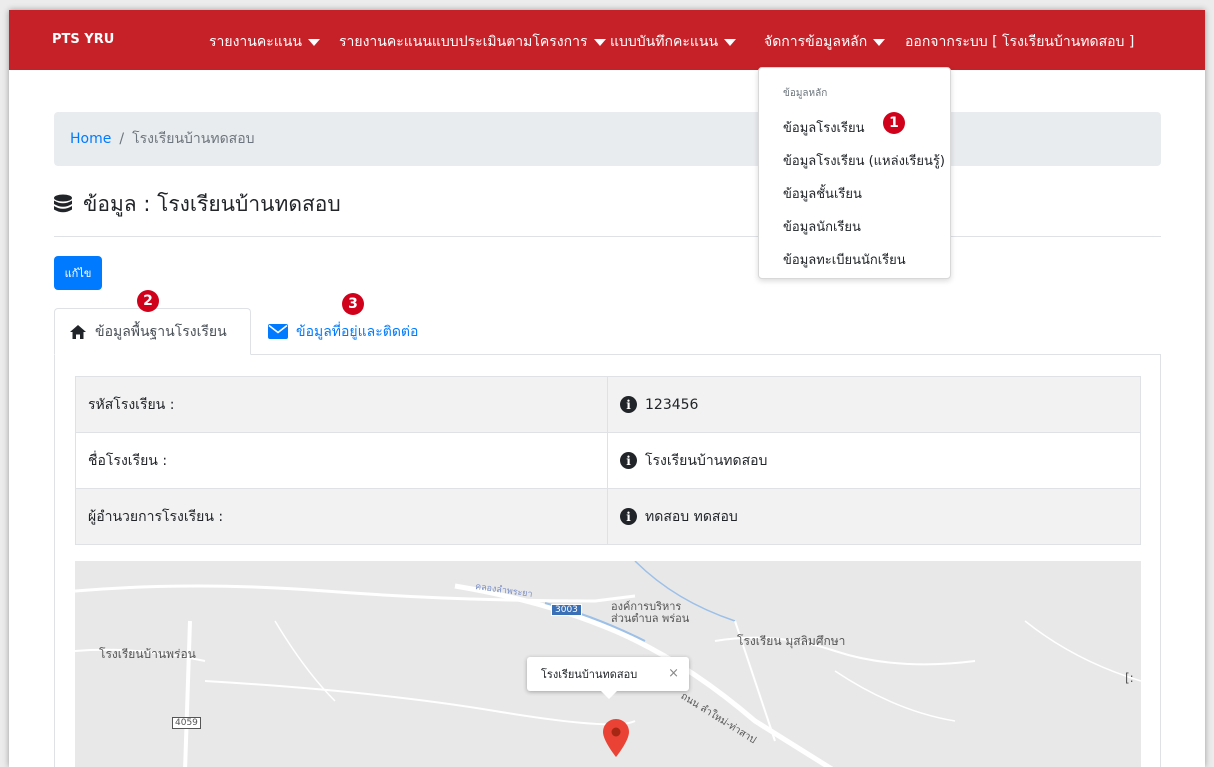  What do you see at coordinates (609, 695) in the screenshot?
I see `popup-tip` at bounding box center [609, 695].